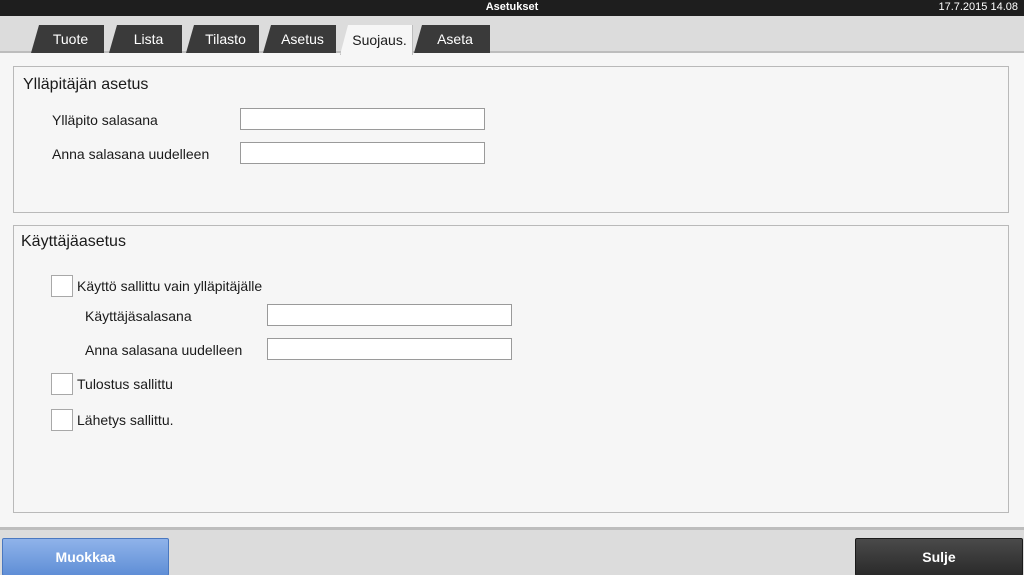  What do you see at coordinates (125, 384) in the screenshot?
I see `print-allowed-label: Tulostus sallittu` at bounding box center [125, 384].